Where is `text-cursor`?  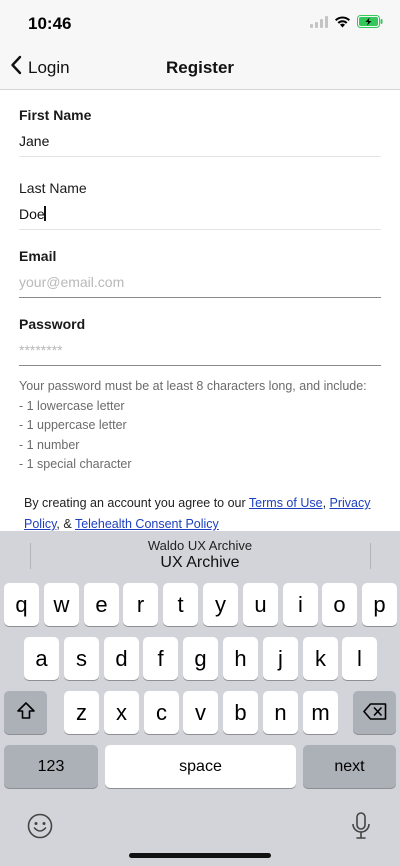 text-cursor is located at coordinates (45, 213).